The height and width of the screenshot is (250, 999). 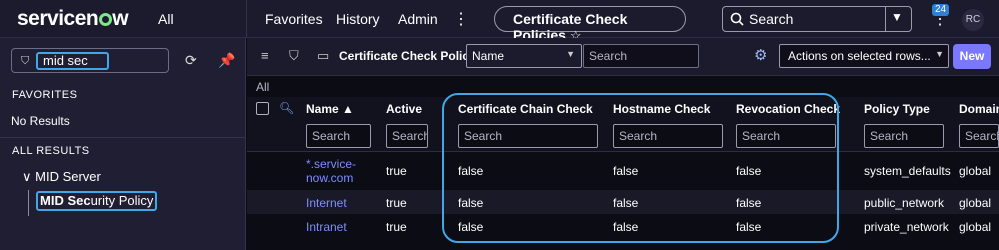 I want to click on page-title-pill: Certificate Check Policies ☆, so click(x=590, y=24).